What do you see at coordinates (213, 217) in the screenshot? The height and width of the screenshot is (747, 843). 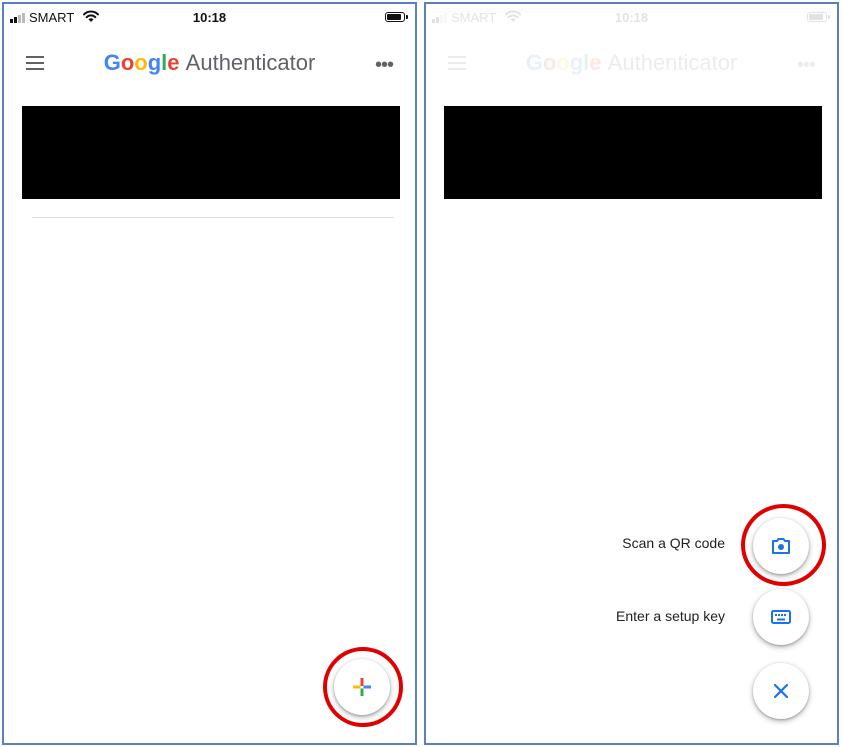 I see `divider` at bounding box center [213, 217].